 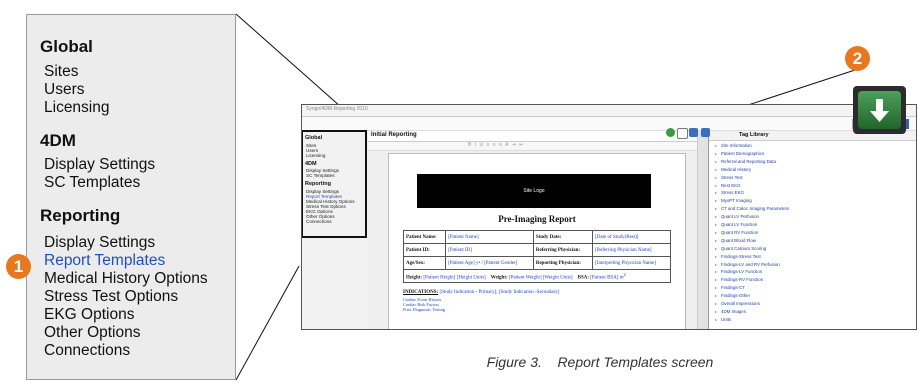 I want to click on table-cell: [Referring Physician Name], so click(x=631, y=250).